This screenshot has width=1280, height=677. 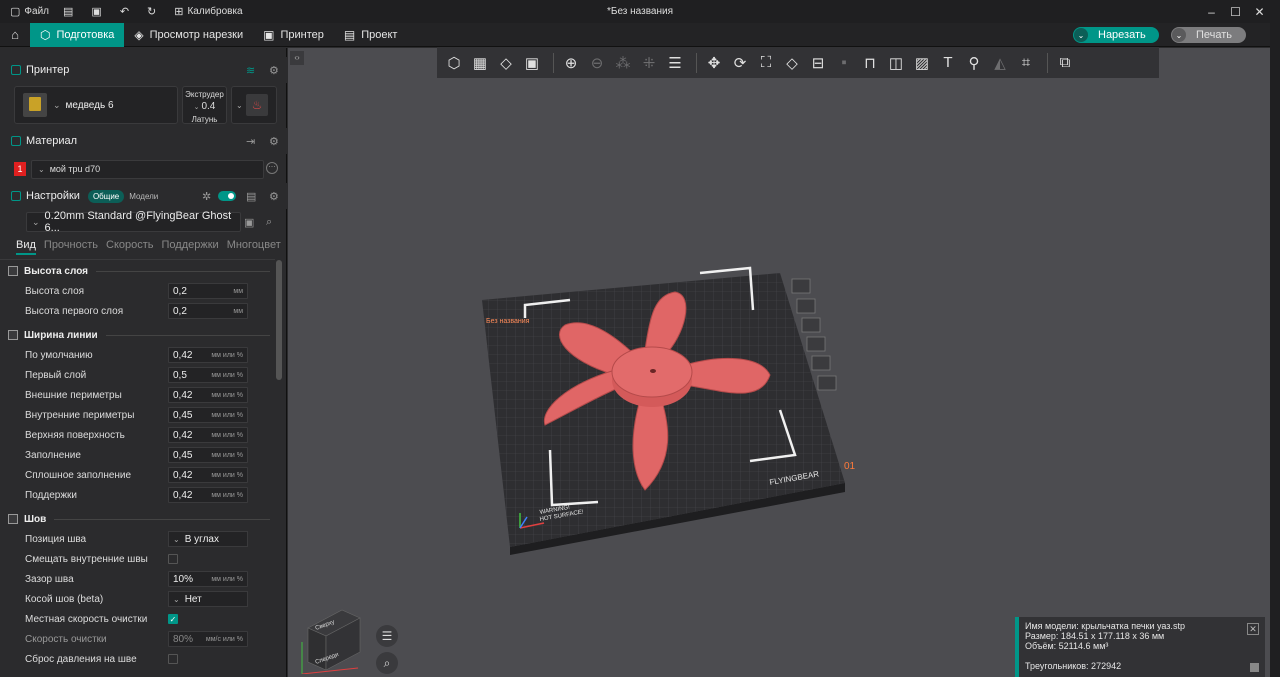 What do you see at coordinates (208, 579) in the screenshot?
I see `seam-gap-input: 10% мм или %` at bounding box center [208, 579].